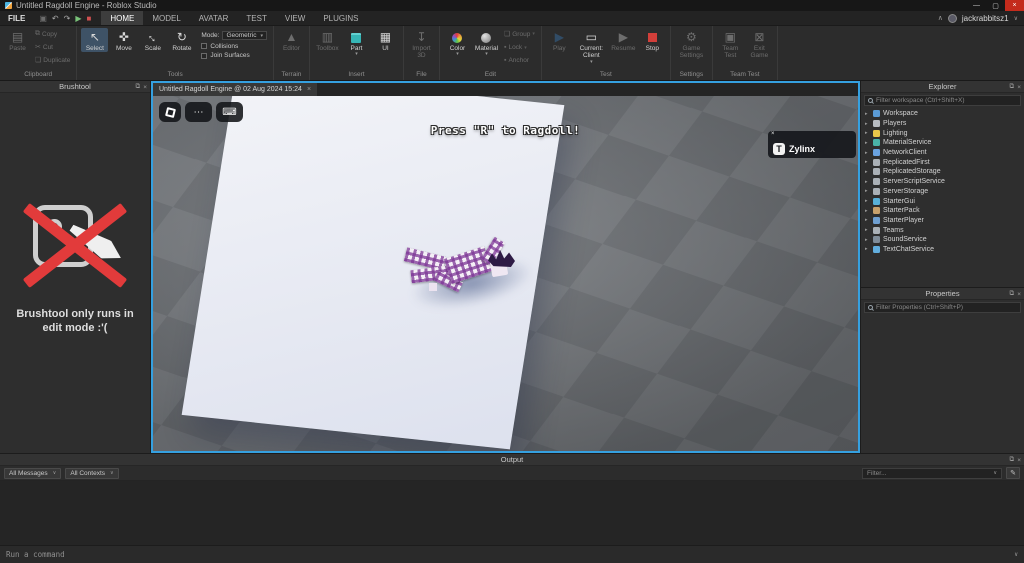  Describe the element at coordinates (942, 100) in the screenshot. I see `explorer-filter-input: Filter workspace (Ctrl+Shift+X)` at that location.